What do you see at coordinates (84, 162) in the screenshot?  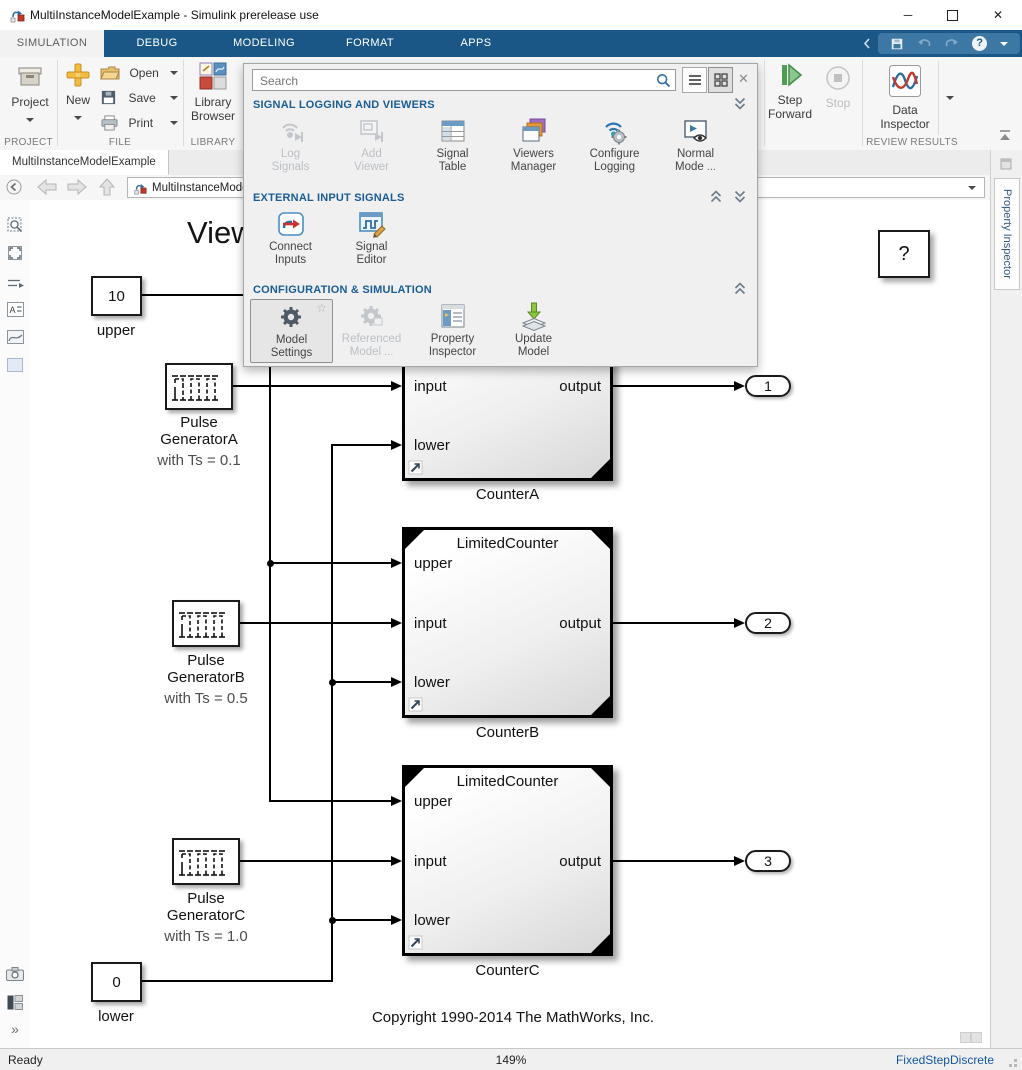 I see `document-tab: MultiInstanceModelExample` at bounding box center [84, 162].